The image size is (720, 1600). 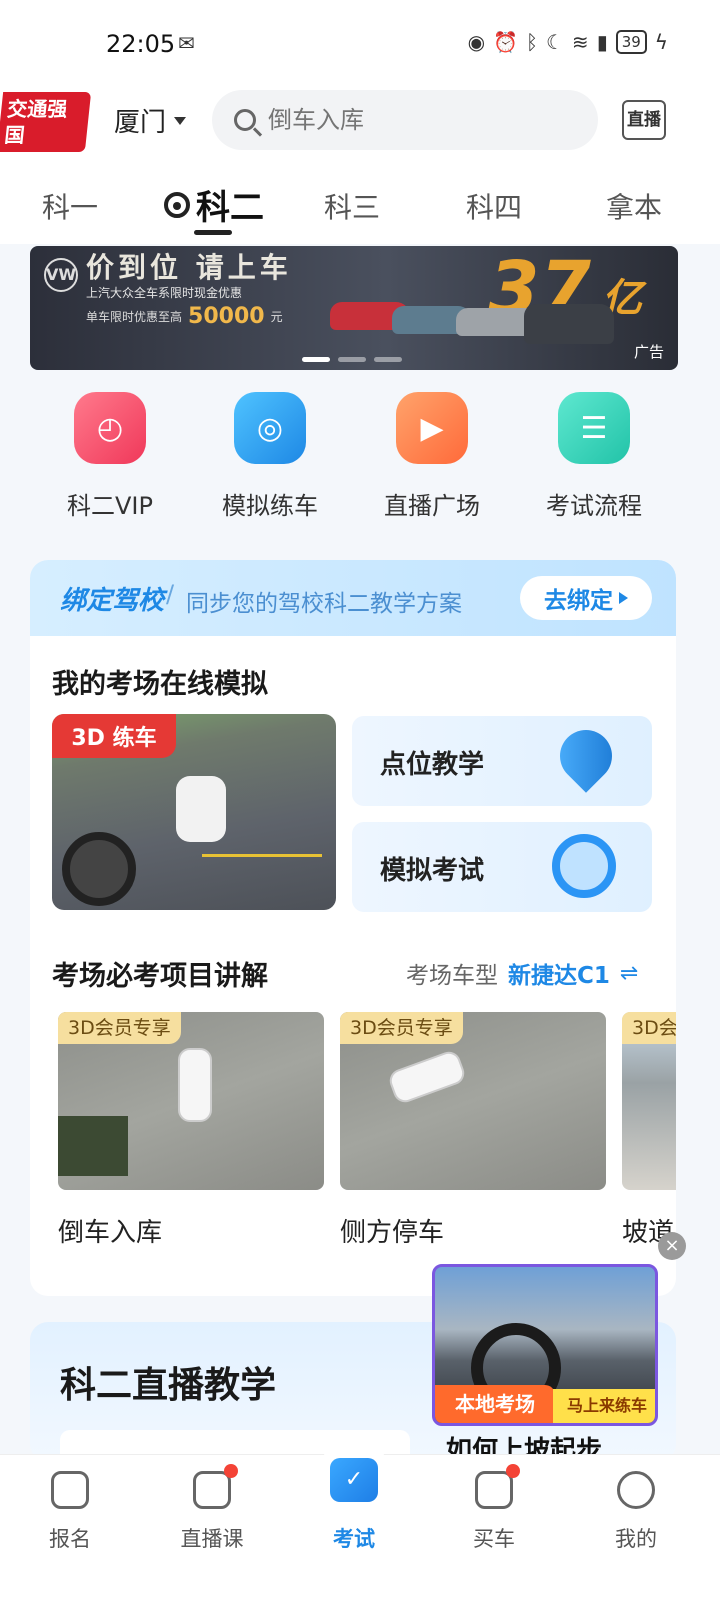 I want to click on tab-ke2: 科二, so click(x=214, y=204).